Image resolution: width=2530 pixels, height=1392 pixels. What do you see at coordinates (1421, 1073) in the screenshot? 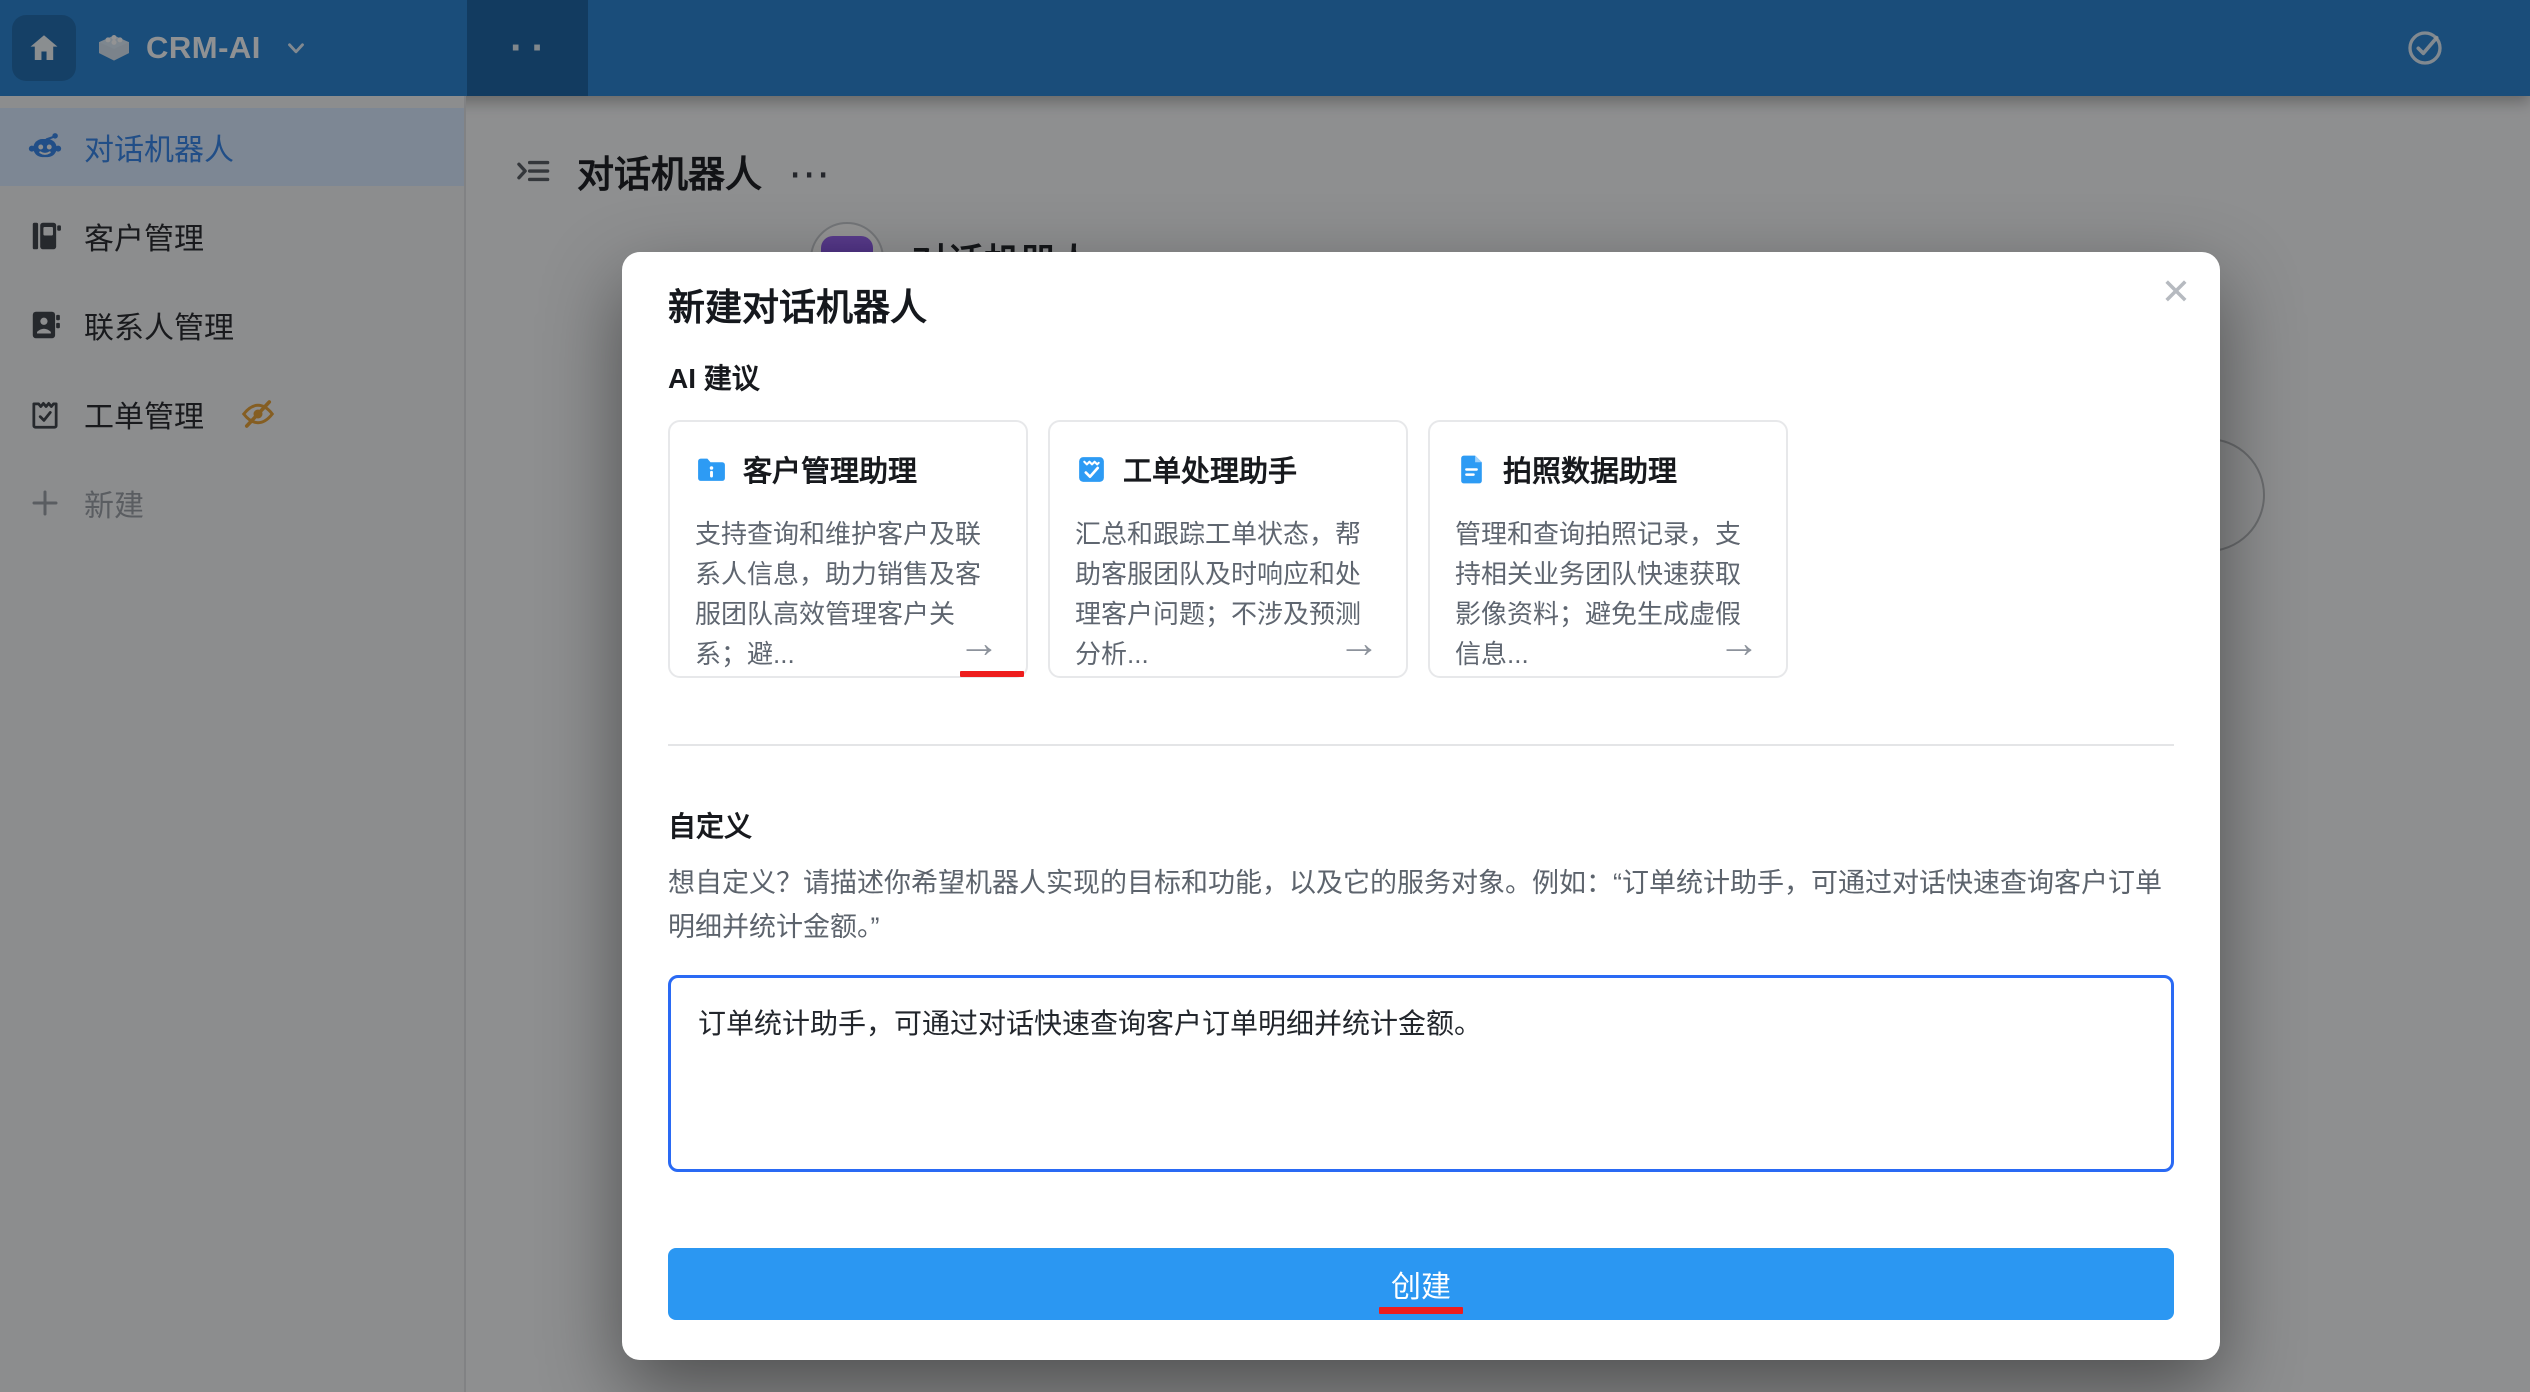
I see `bot-description-input: 订单统计助手，可通过对话快速查询客户订单明细并统计金额。` at bounding box center [1421, 1073].